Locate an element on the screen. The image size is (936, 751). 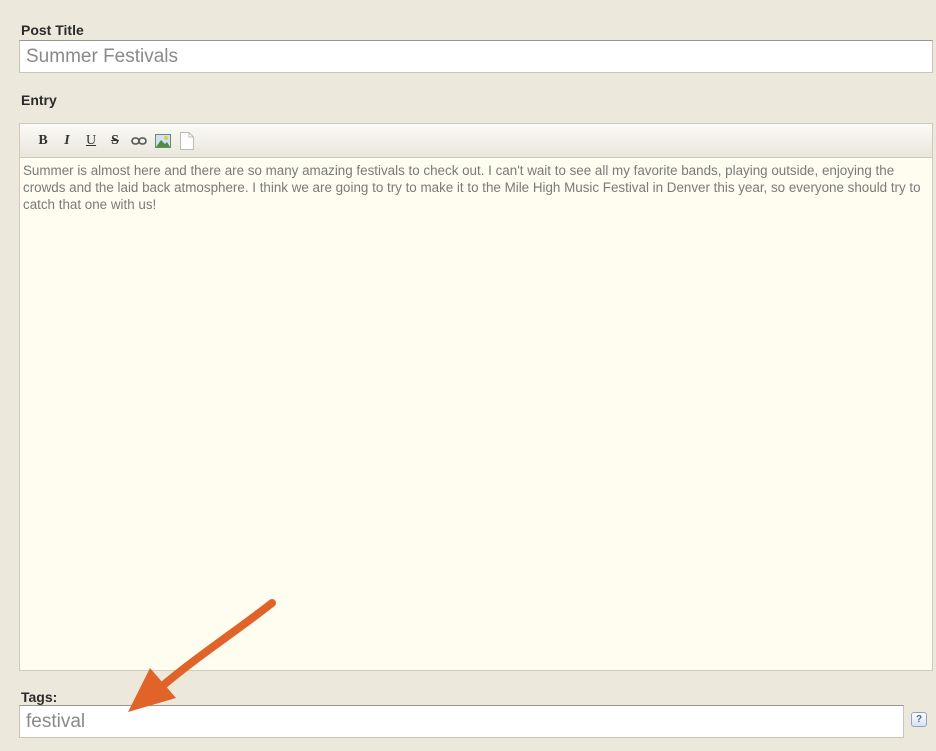
underline-button: U is located at coordinates (91, 141).